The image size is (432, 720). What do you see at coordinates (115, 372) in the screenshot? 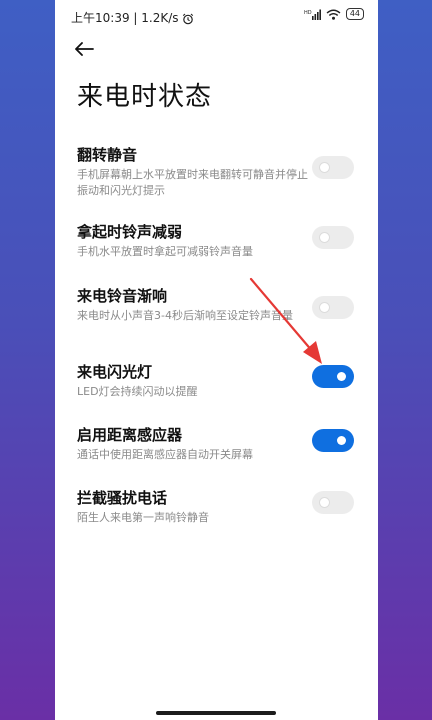
I see `setting-title: 来电闪光灯` at bounding box center [115, 372].